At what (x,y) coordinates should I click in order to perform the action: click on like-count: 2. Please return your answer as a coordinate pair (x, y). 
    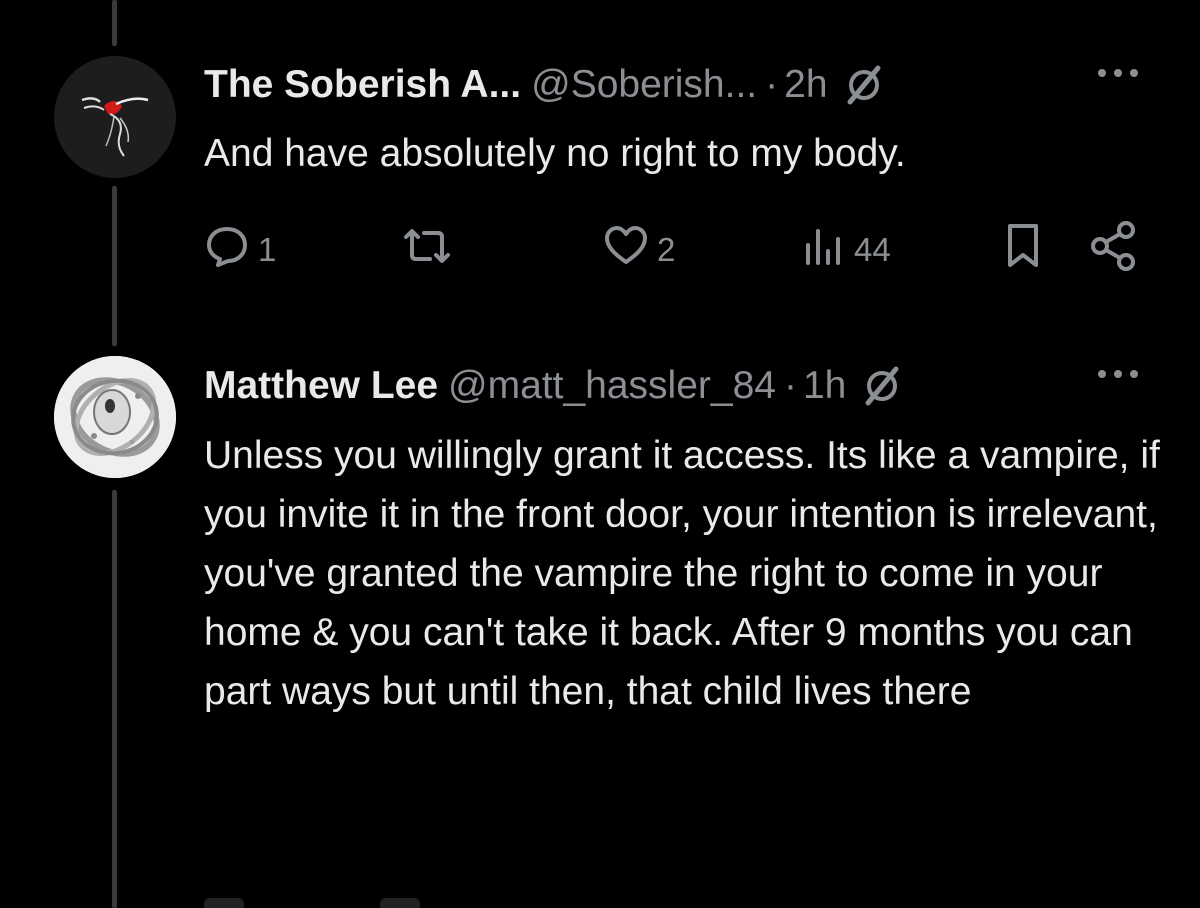
    Looking at the image, I should click on (666, 249).